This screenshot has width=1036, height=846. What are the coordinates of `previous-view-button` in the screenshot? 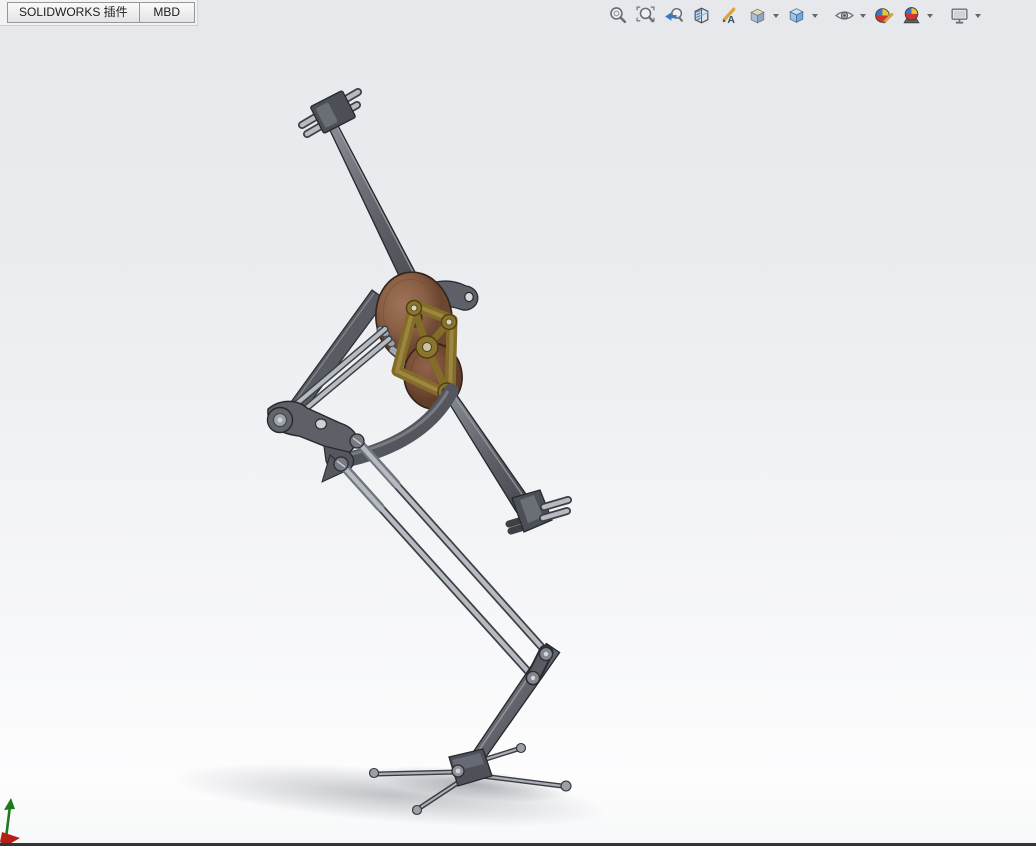 It's located at (673, 15).